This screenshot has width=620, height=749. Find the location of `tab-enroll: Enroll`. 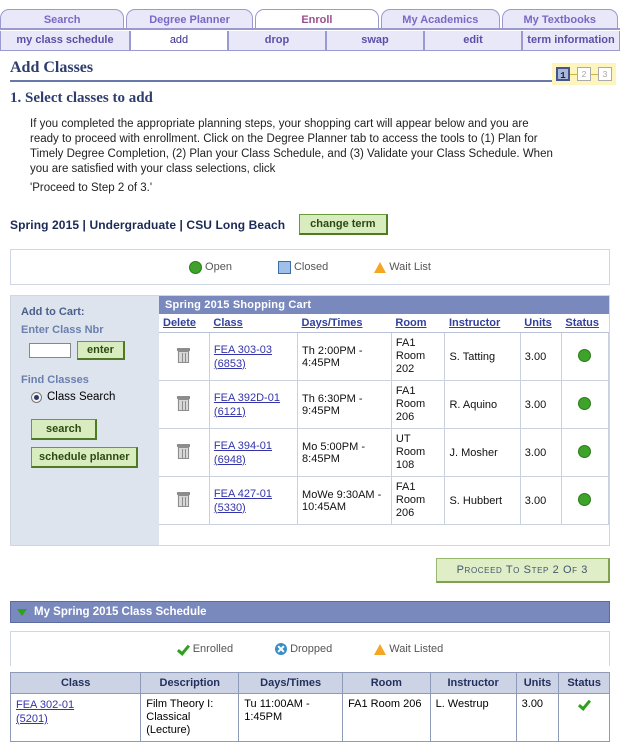

tab-enroll: Enroll is located at coordinates (317, 19).